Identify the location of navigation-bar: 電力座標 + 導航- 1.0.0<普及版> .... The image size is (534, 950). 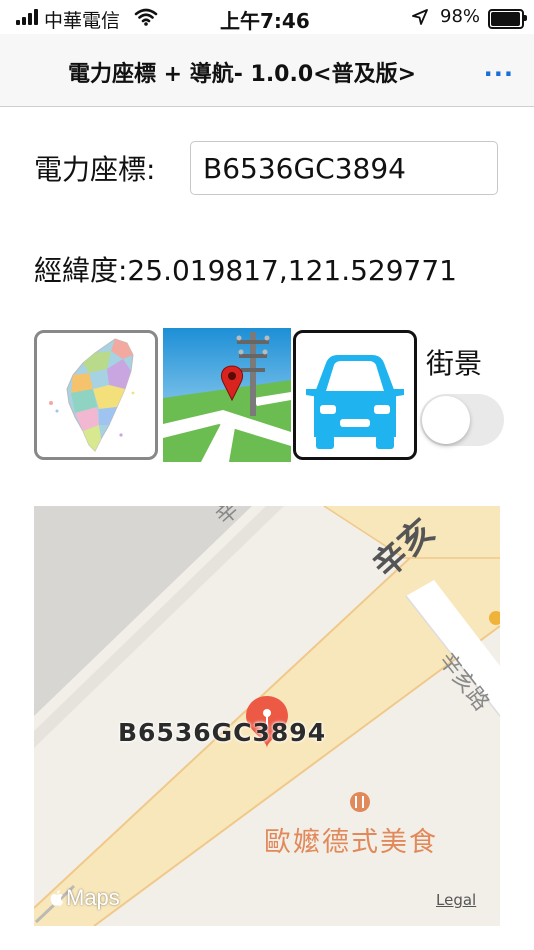
(267, 70).